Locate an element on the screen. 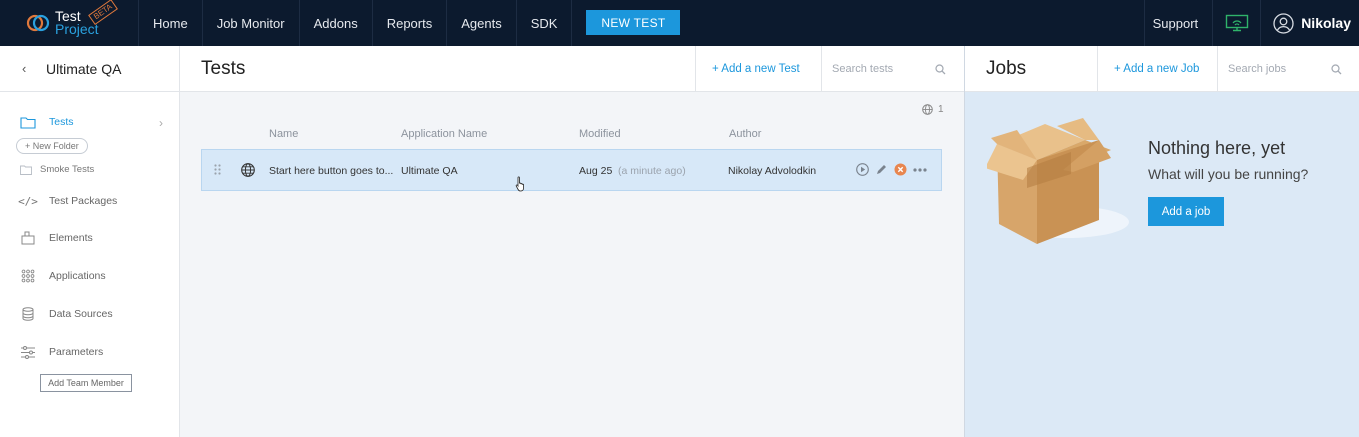  sidebar-item-data-sources: Data Sources is located at coordinates (66, 314).